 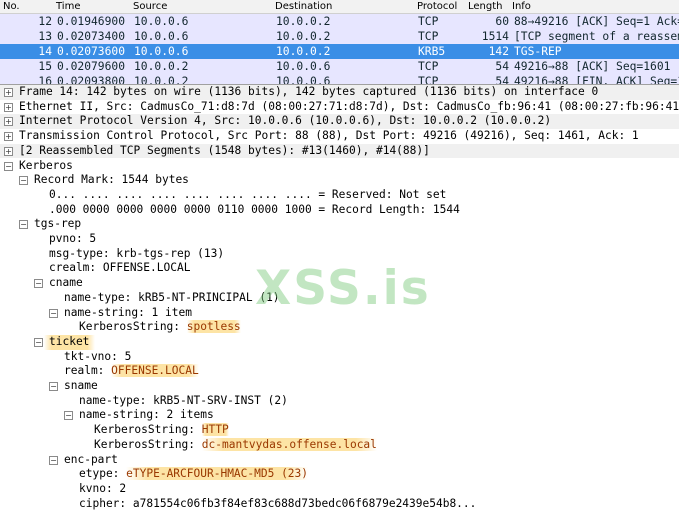 What do you see at coordinates (521, 6) in the screenshot?
I see `column-header-info: Info` at bounding box center [521, 6].